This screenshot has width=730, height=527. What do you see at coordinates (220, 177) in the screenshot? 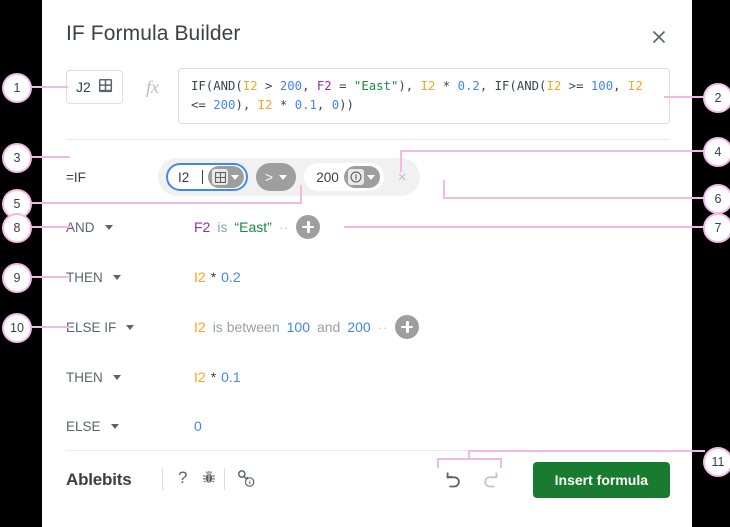
I see `grid-icon` at bounding box center [220, 177].